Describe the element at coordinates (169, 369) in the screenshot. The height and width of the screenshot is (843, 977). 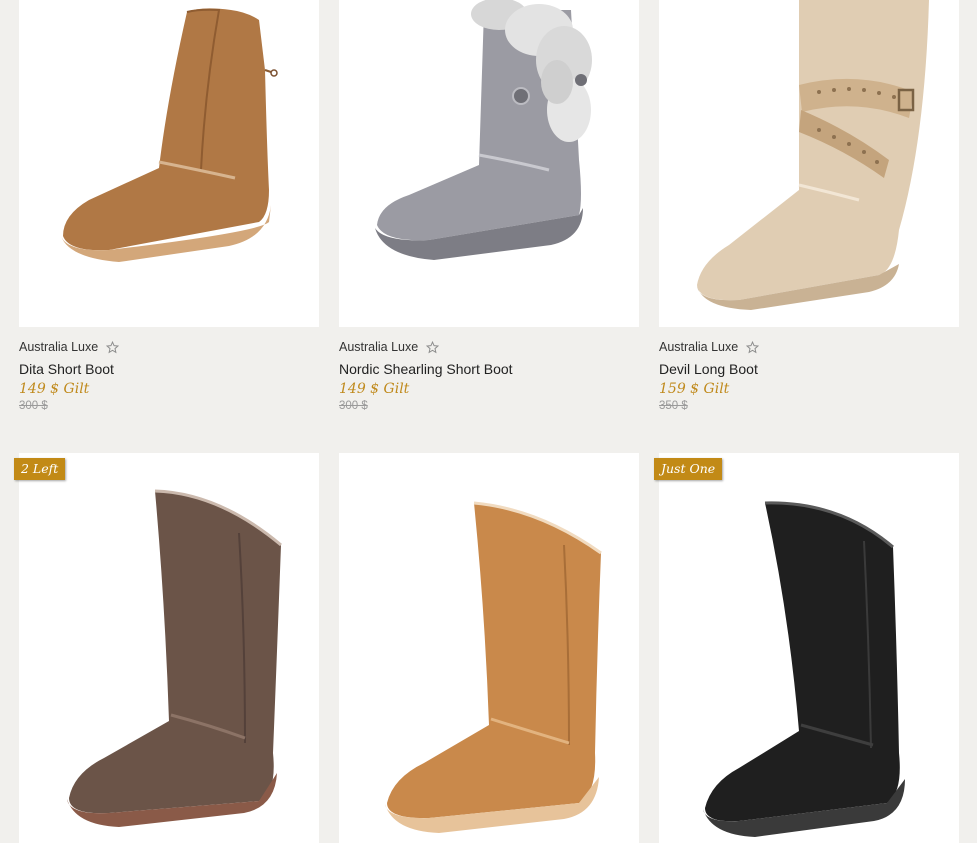
I see `product-name: Dita Short Boot` at that location.